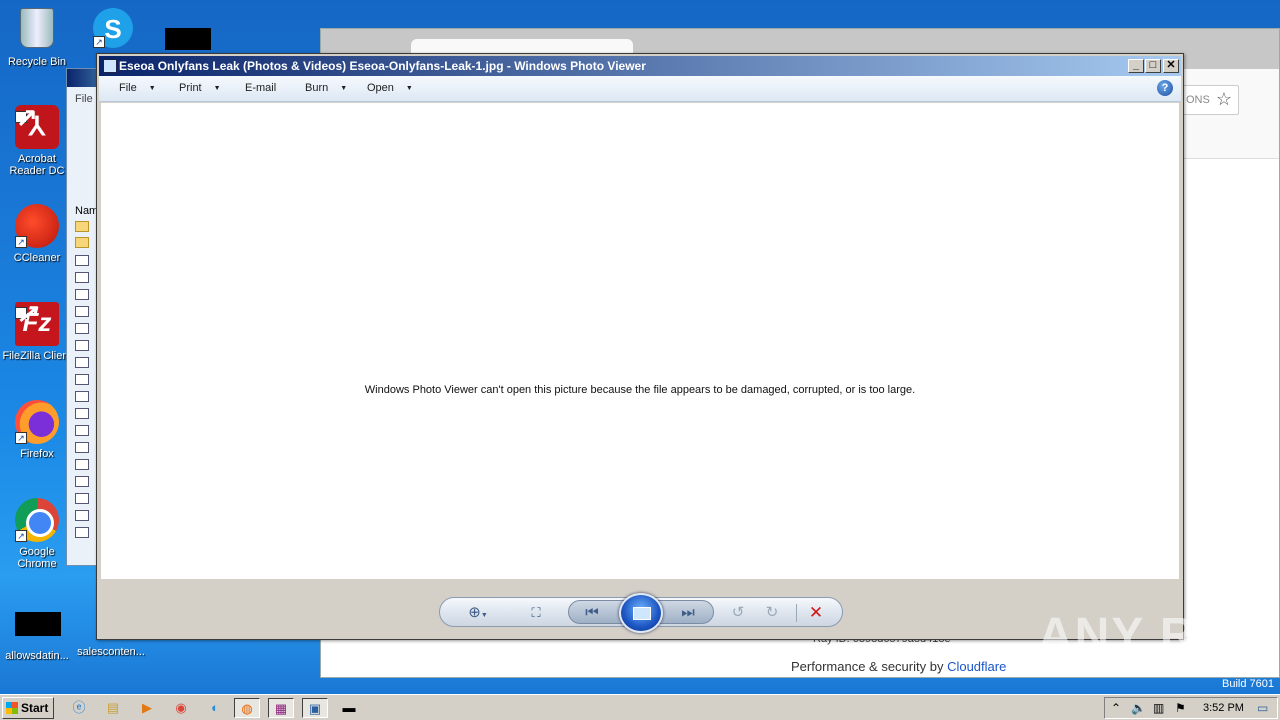  I want to click on desktop-icon-chrome: ↗ Google Chrome, so click(37, 534).